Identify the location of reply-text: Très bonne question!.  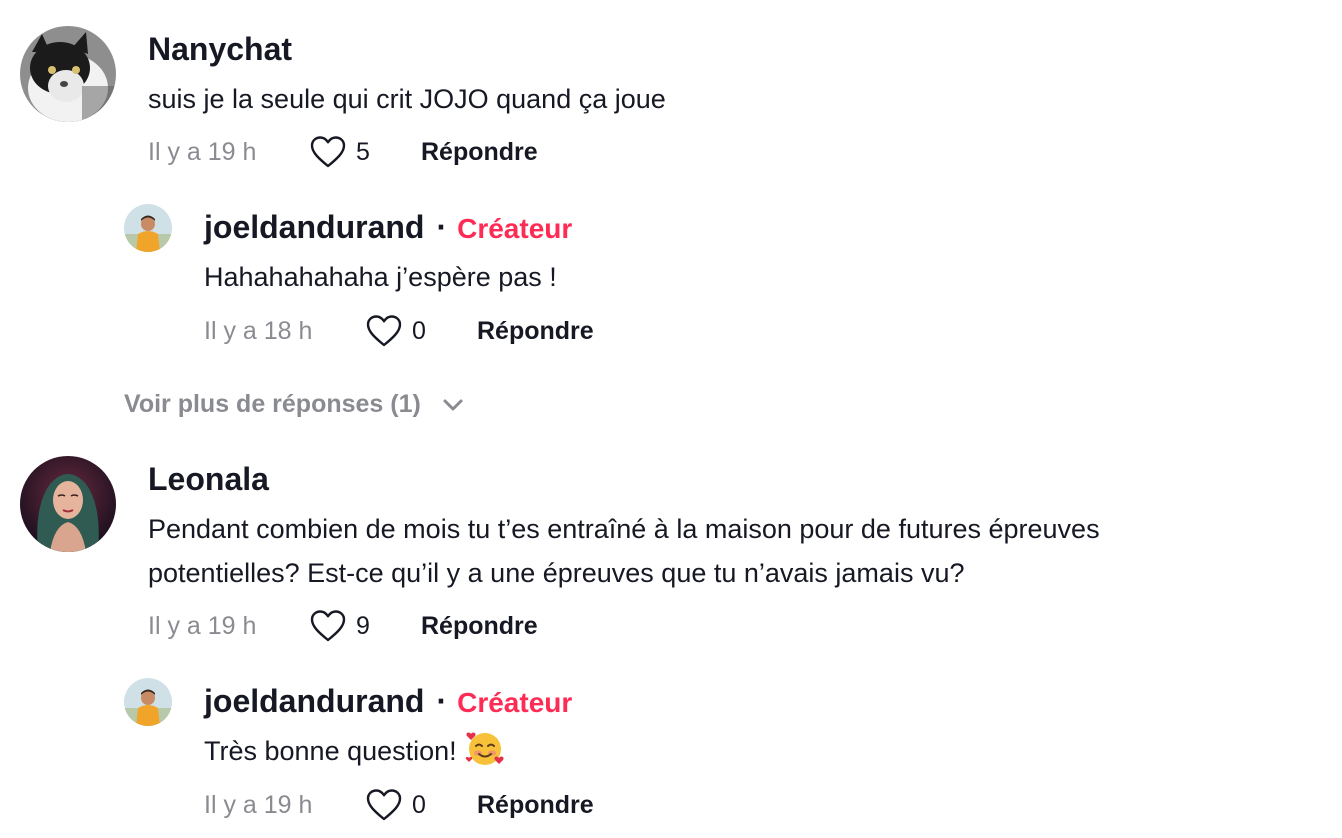
(330, 751).